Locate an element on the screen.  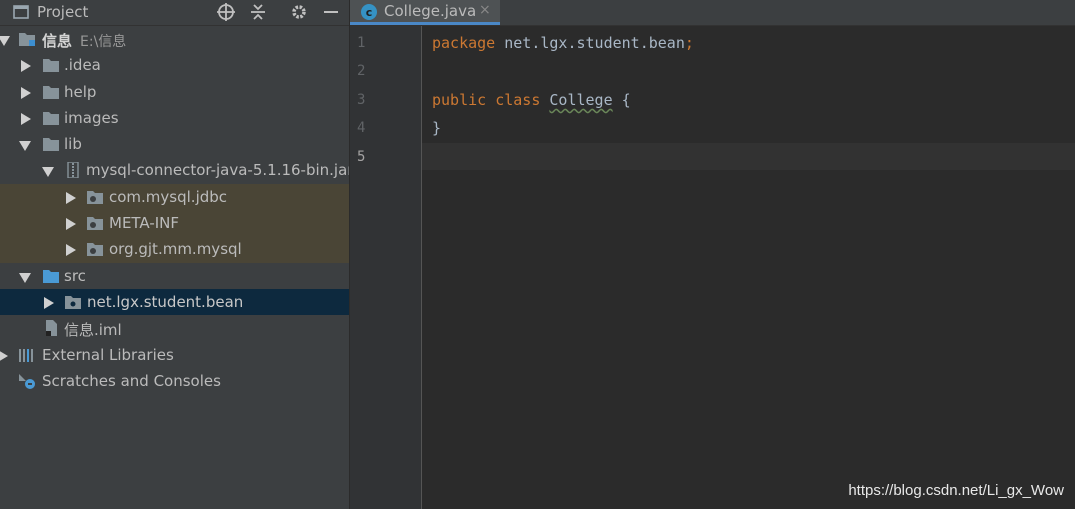
jar-icon is located at coordinates (73, 170).